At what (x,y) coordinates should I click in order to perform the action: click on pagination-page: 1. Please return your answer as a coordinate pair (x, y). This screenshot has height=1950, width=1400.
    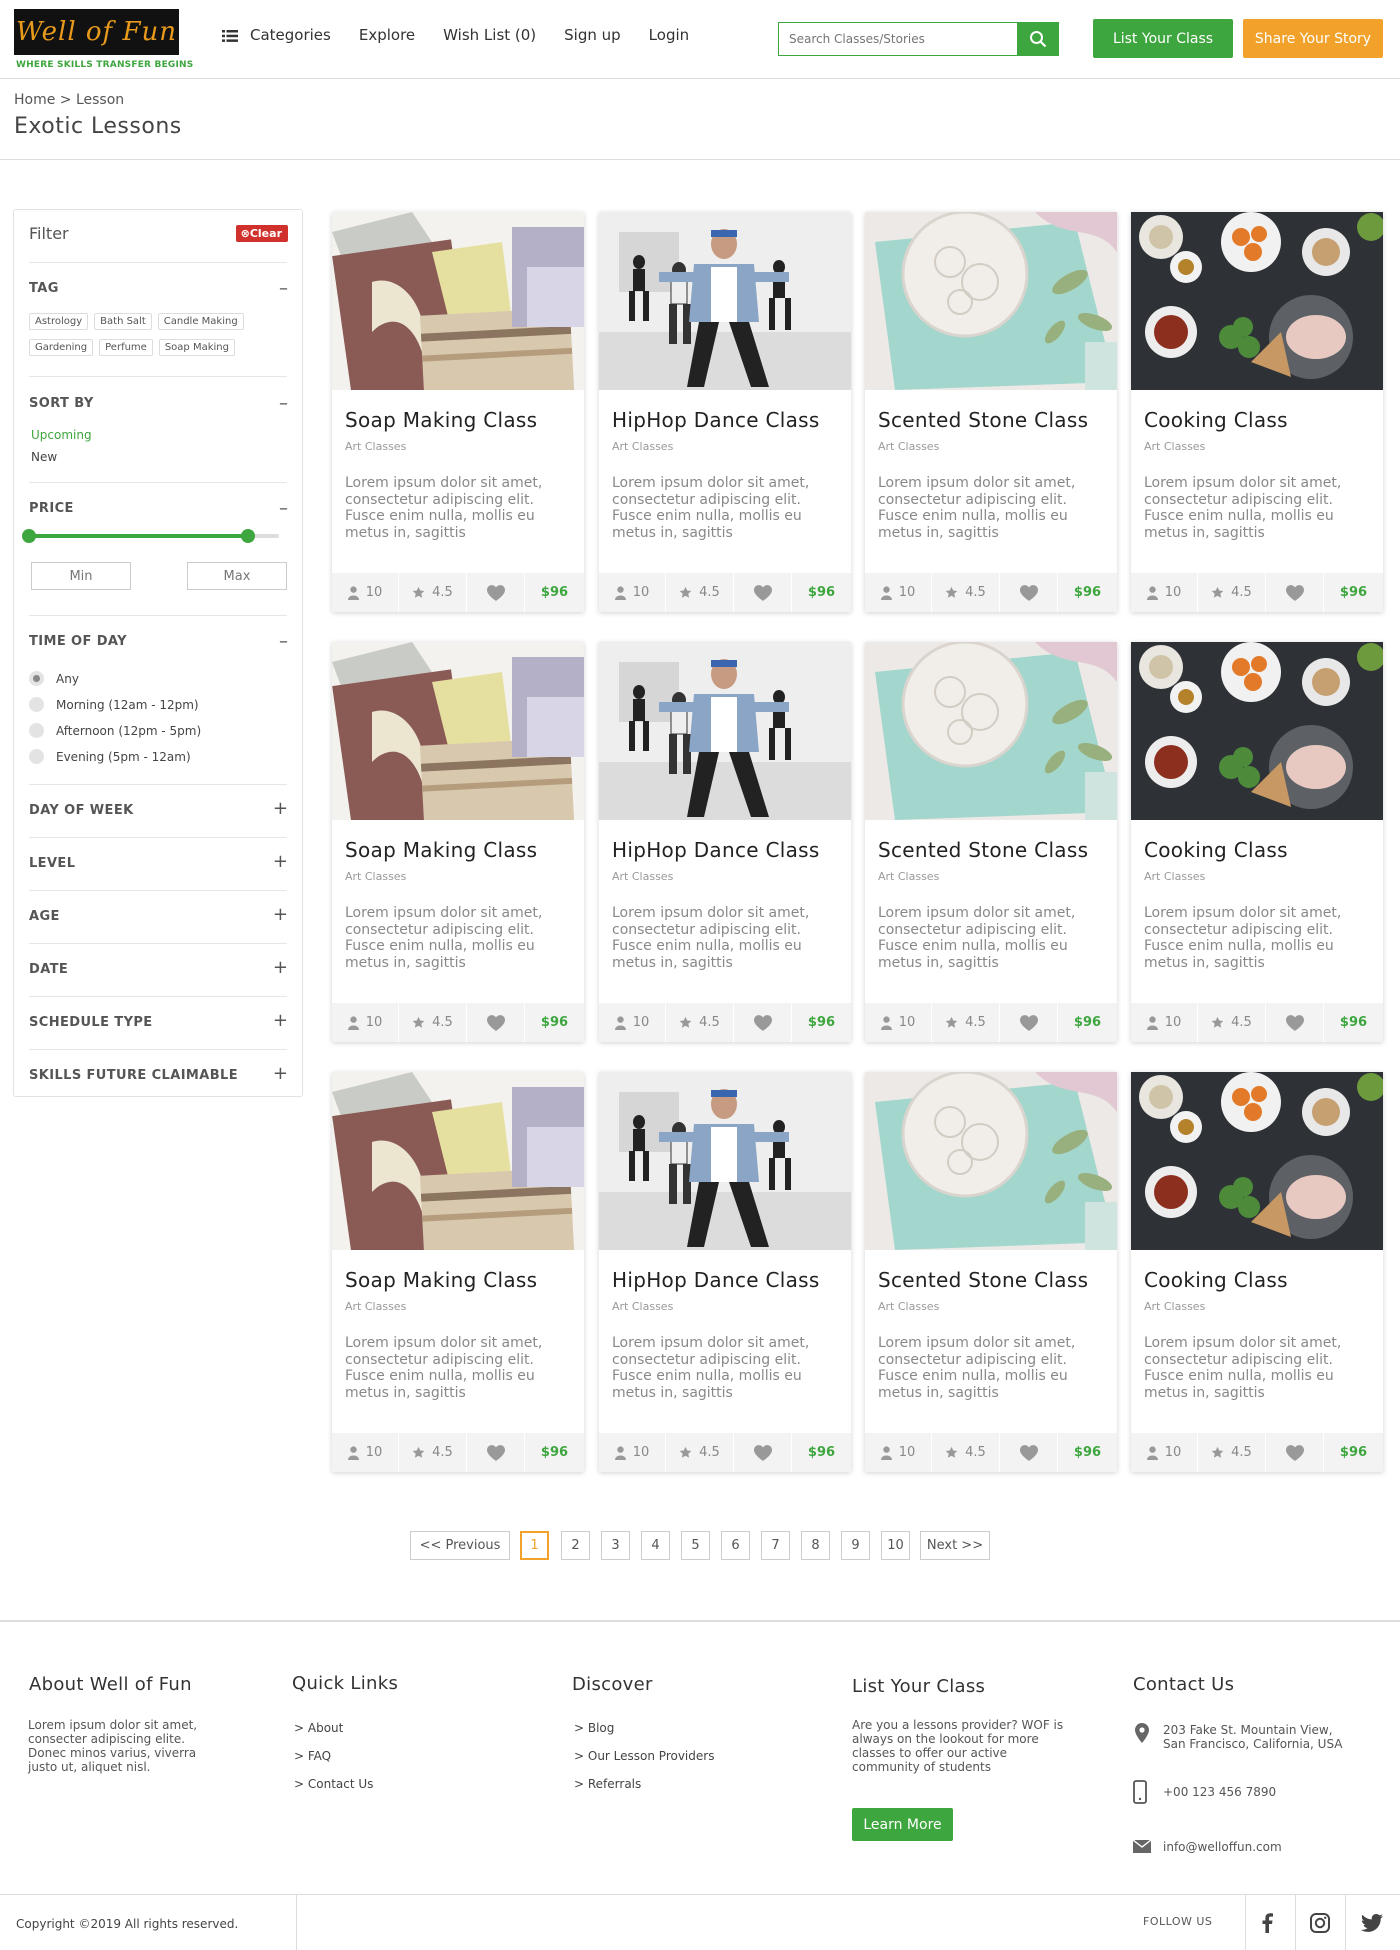
    Looking at the image, I should click on (534, 1545).